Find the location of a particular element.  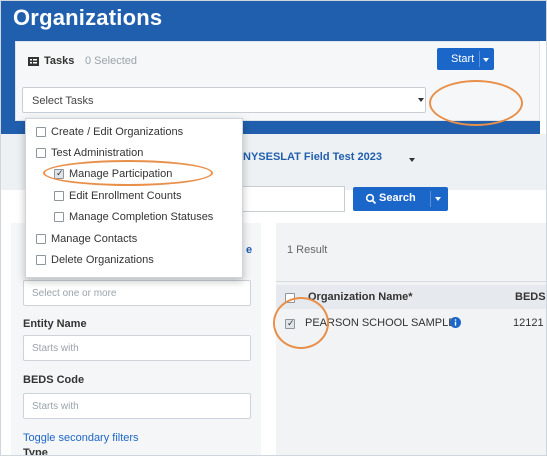

beds-code-label: BEDS Code is located at coordinates (54, 380).